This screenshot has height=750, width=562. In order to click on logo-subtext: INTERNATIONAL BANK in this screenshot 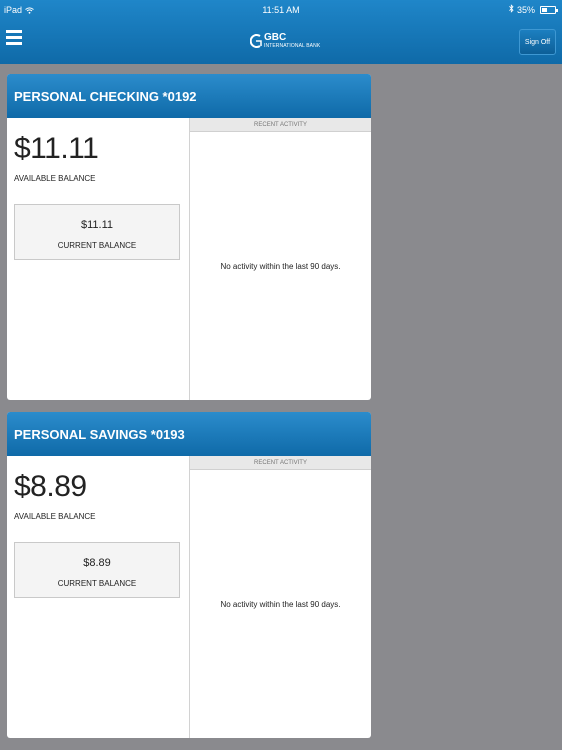, I will do `click(292, 46)`.